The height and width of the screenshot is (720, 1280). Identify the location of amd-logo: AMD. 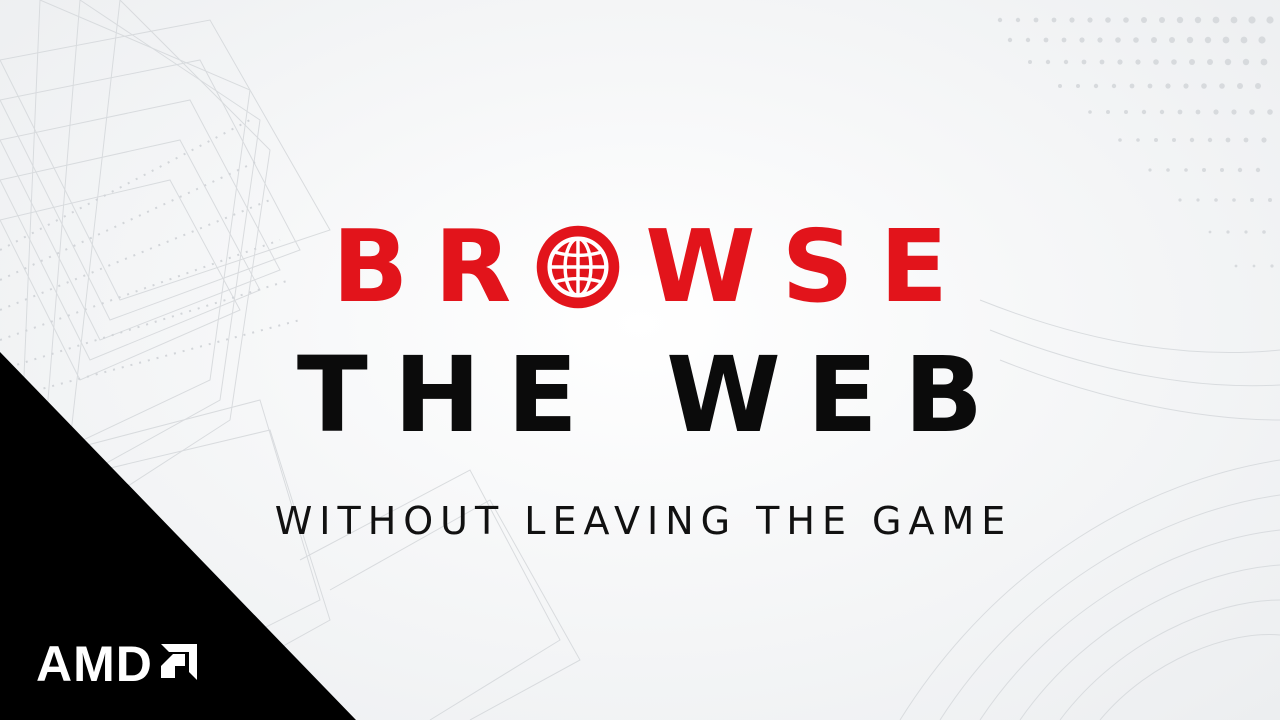
(116, 664).